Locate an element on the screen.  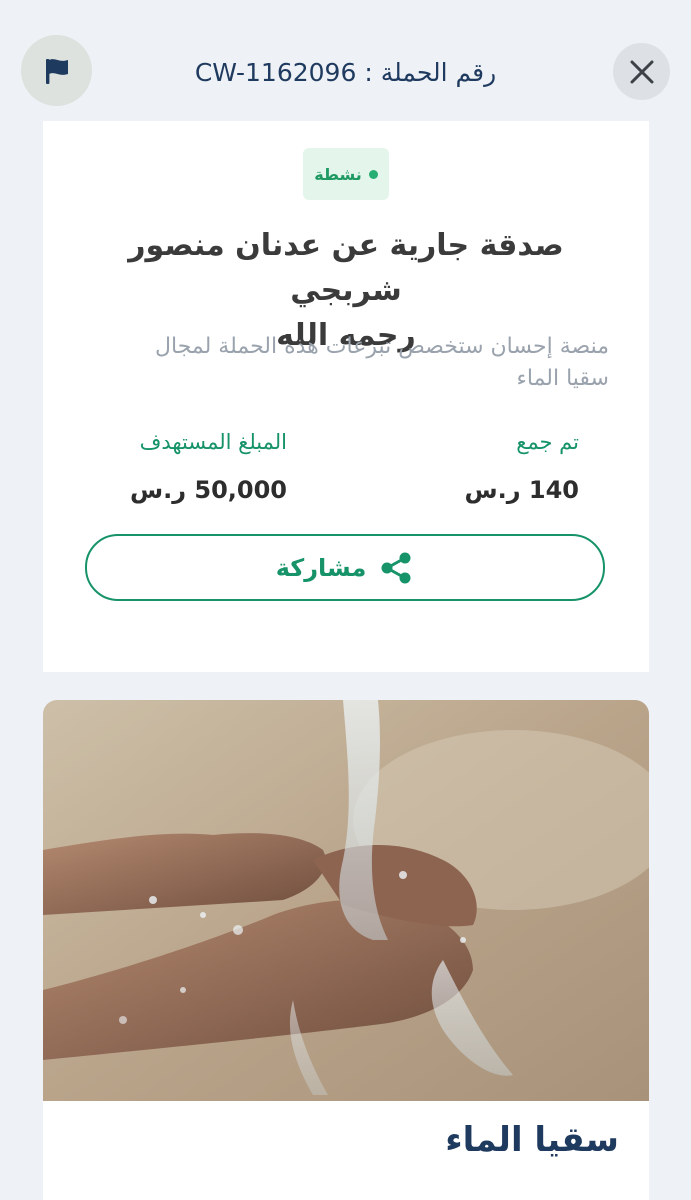
target-label: المبلغ المستهدف is located at coordinates (213, 442).